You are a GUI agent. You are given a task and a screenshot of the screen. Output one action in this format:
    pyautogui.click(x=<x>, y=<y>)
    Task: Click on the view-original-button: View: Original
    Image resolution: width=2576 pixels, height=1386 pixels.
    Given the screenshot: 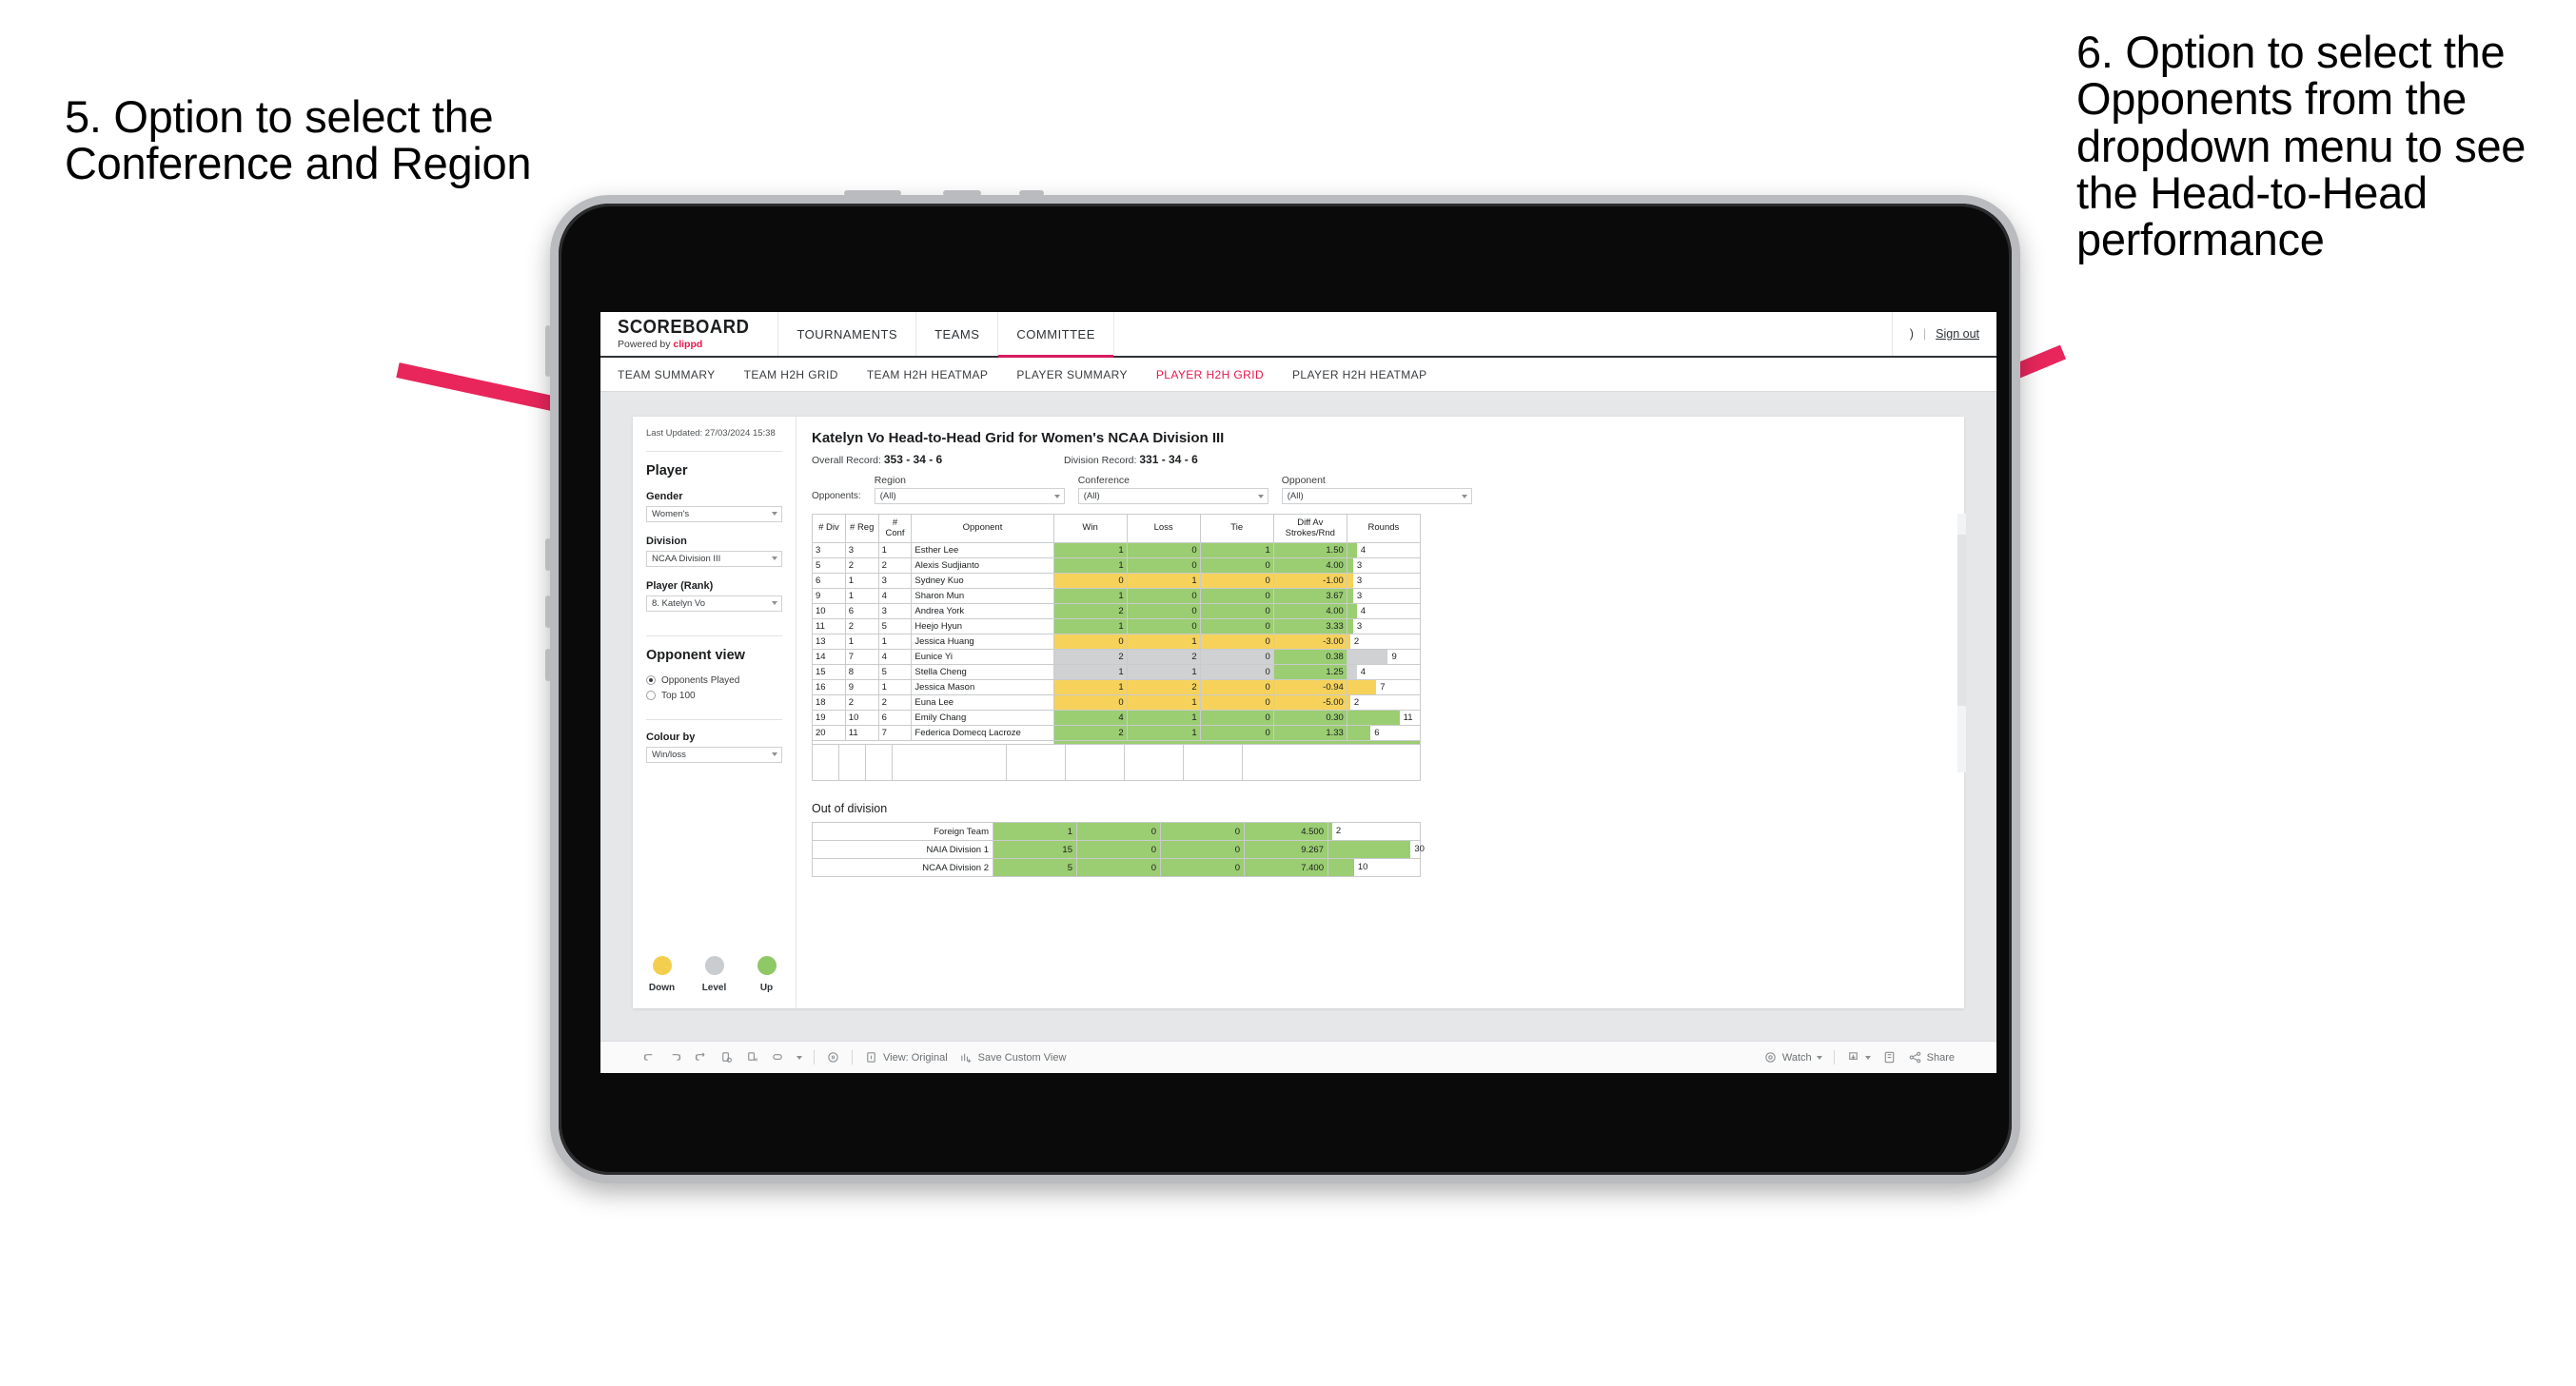 What is the action you would take?
    pyautogui.click(x=906, y=1057)
    